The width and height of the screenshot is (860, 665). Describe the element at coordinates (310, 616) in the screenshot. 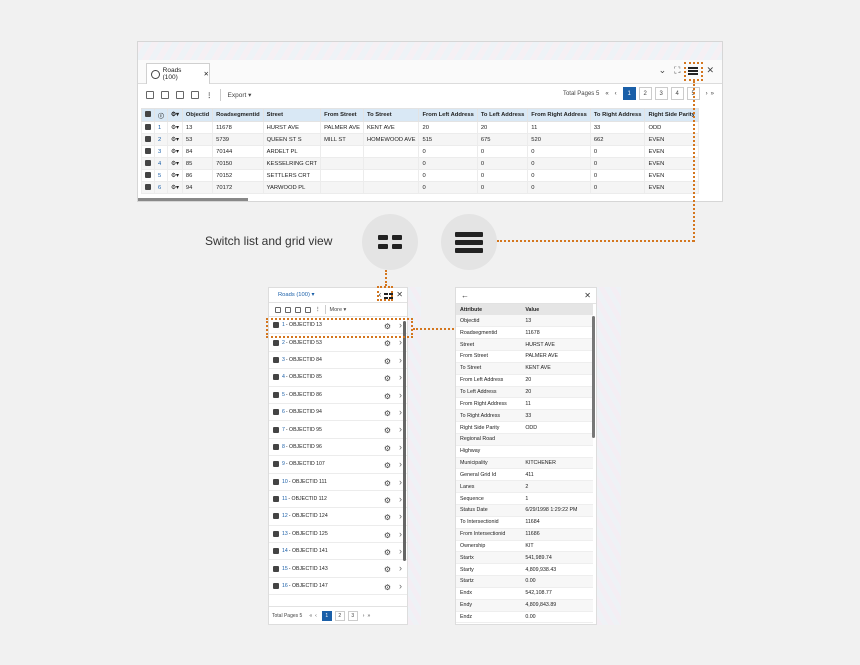

I see `first-page-icon: «` at that location.